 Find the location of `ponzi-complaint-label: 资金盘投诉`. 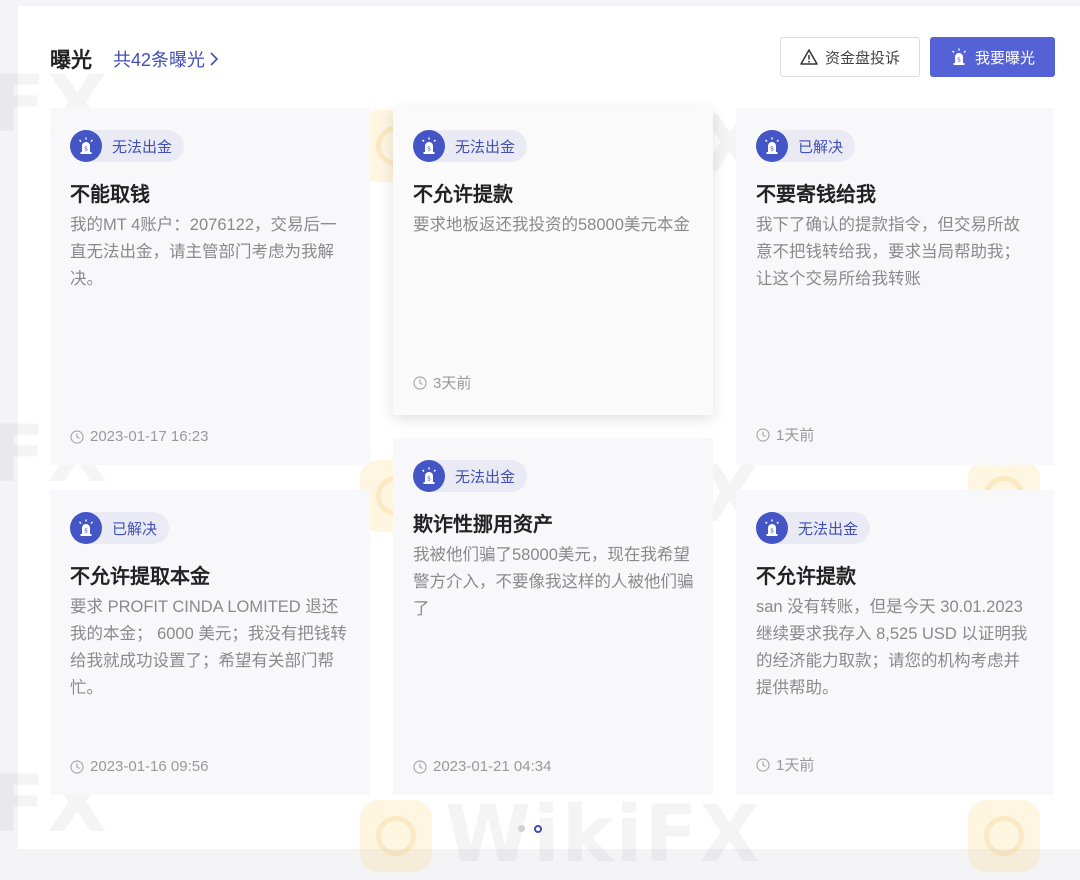

ponzi-complaint-label: 资金盘投诉 is located at coordinates (862, 58).